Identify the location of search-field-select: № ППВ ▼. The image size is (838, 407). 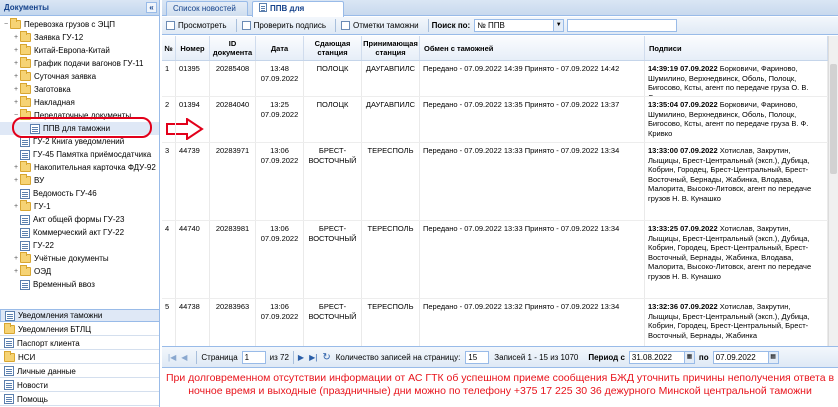
(519, 25).